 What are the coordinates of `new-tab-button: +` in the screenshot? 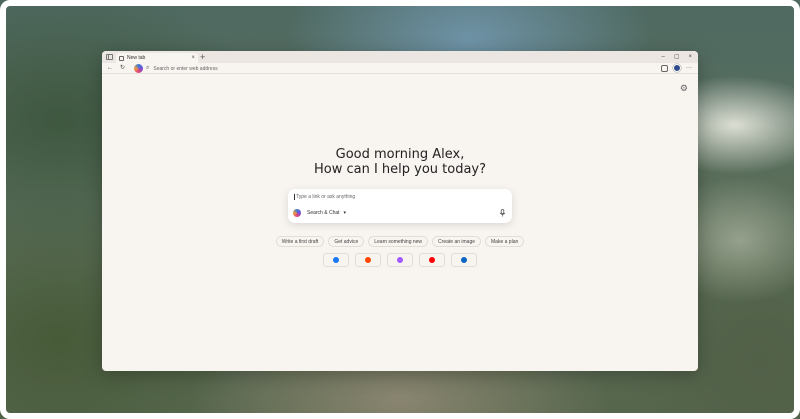 It's located at (202, 57).